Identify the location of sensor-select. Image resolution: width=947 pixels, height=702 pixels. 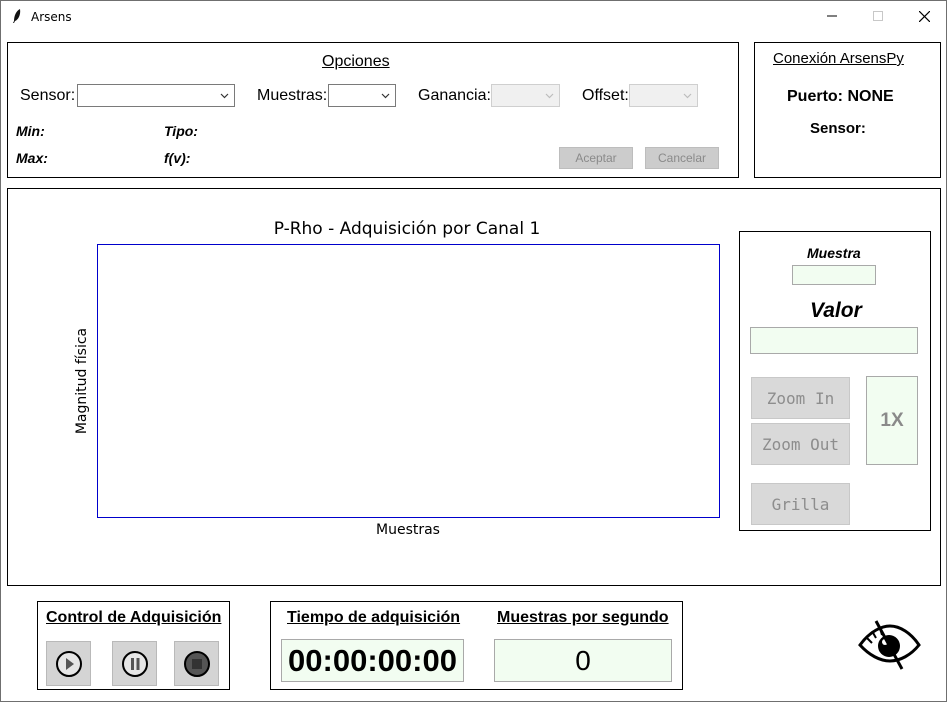
(156, 95).